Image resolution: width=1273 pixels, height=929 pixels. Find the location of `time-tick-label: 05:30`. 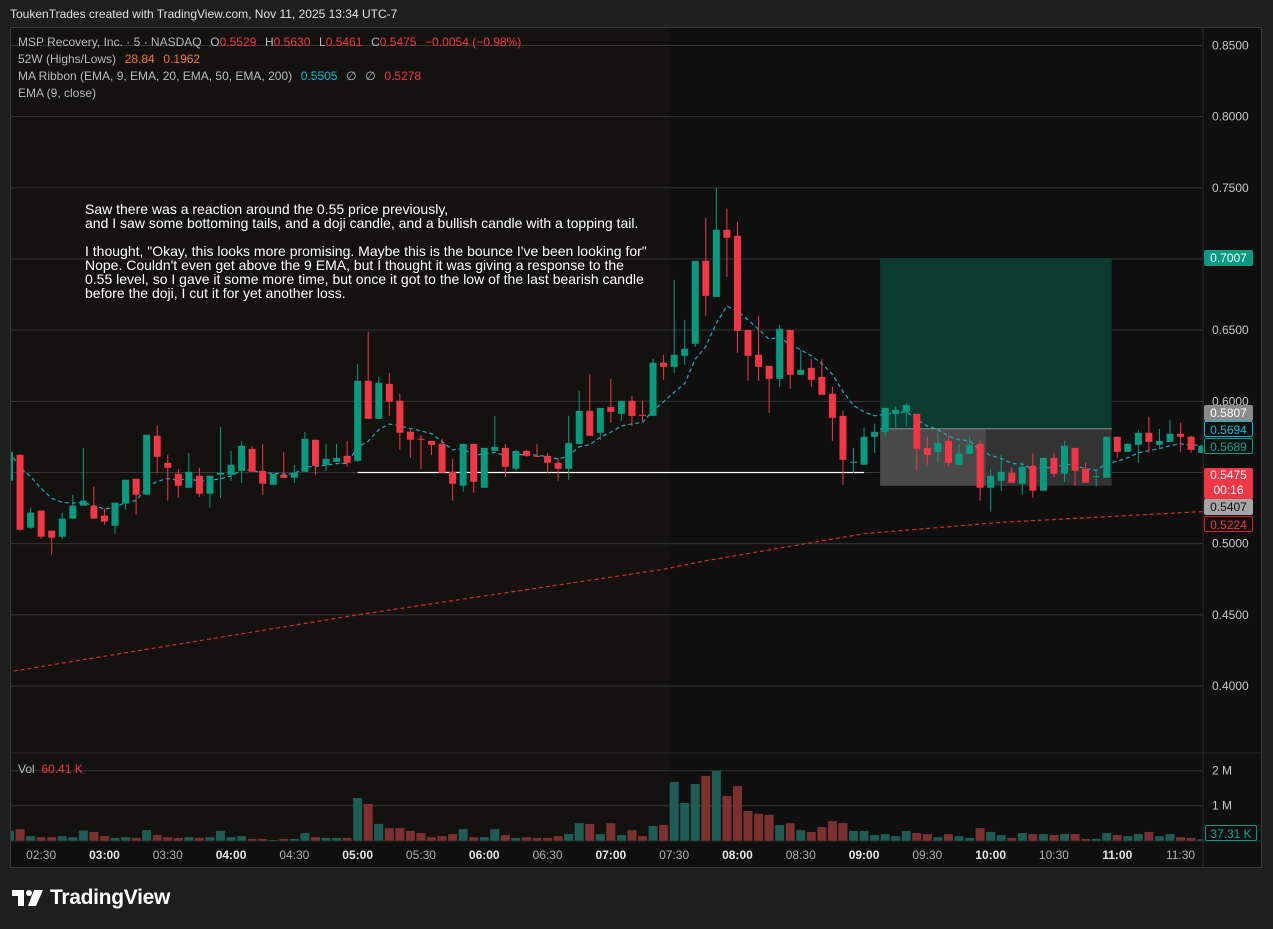

time-tick-label: 05:30 is located at coordinates (421, 855).